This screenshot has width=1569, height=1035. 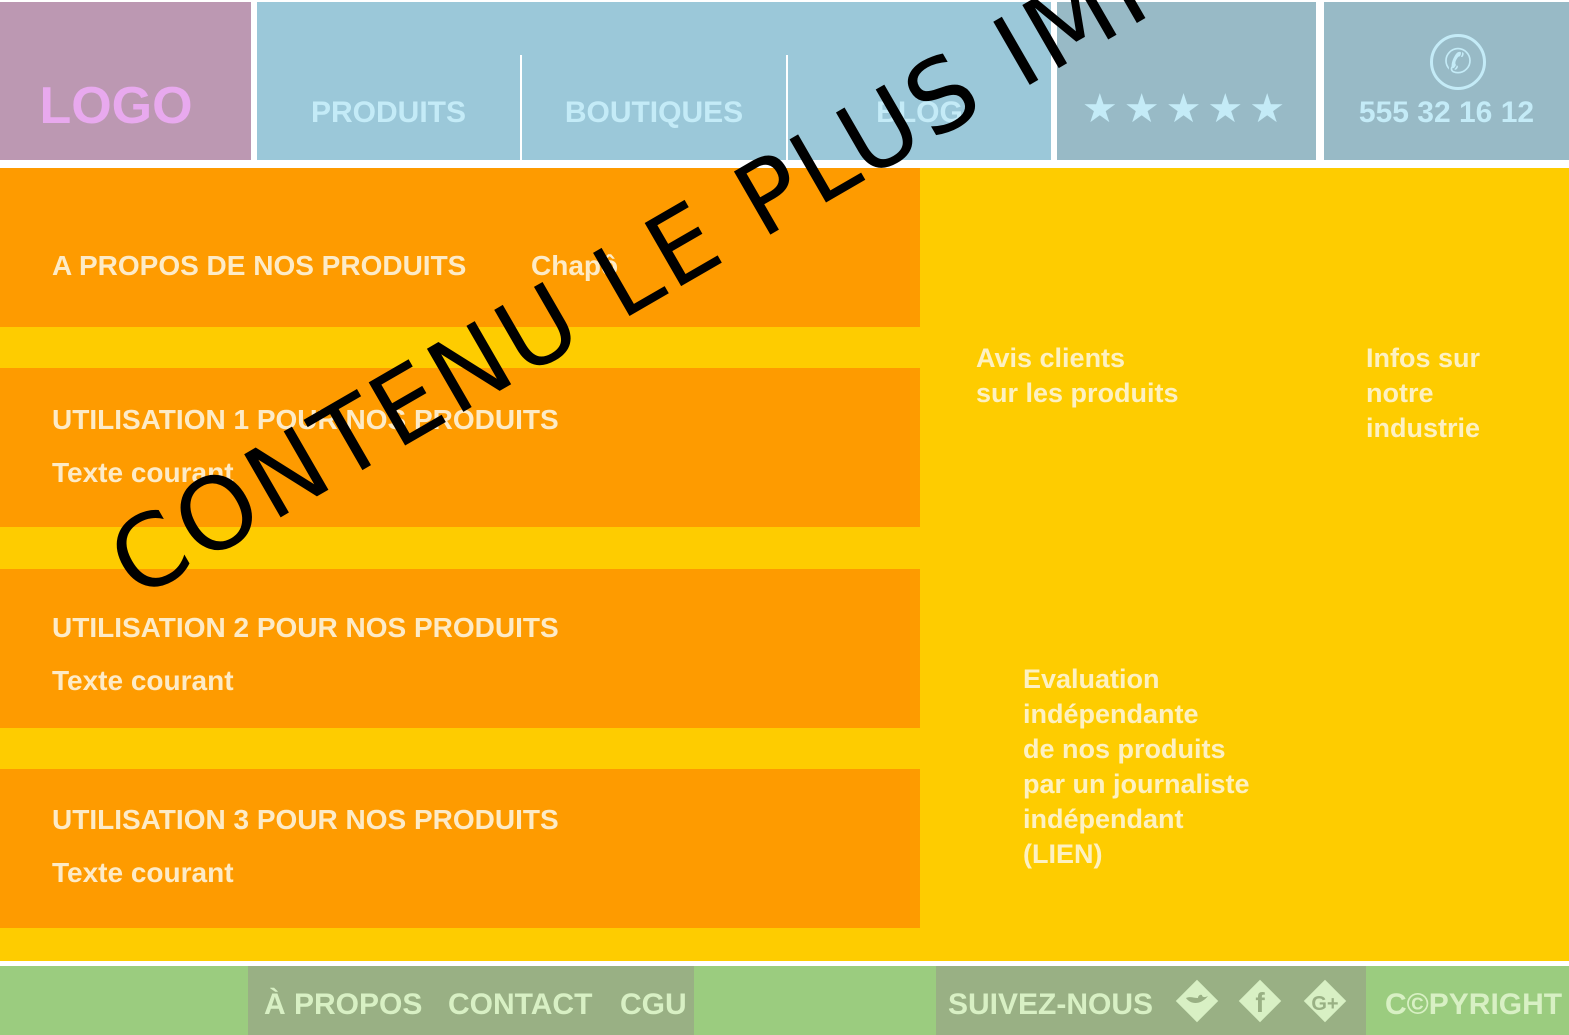 What do you see at coordinates (520, 1005) in the screenshot?
I see `footer-link-contact: CONTACT` at bounding box center [520, 1005].